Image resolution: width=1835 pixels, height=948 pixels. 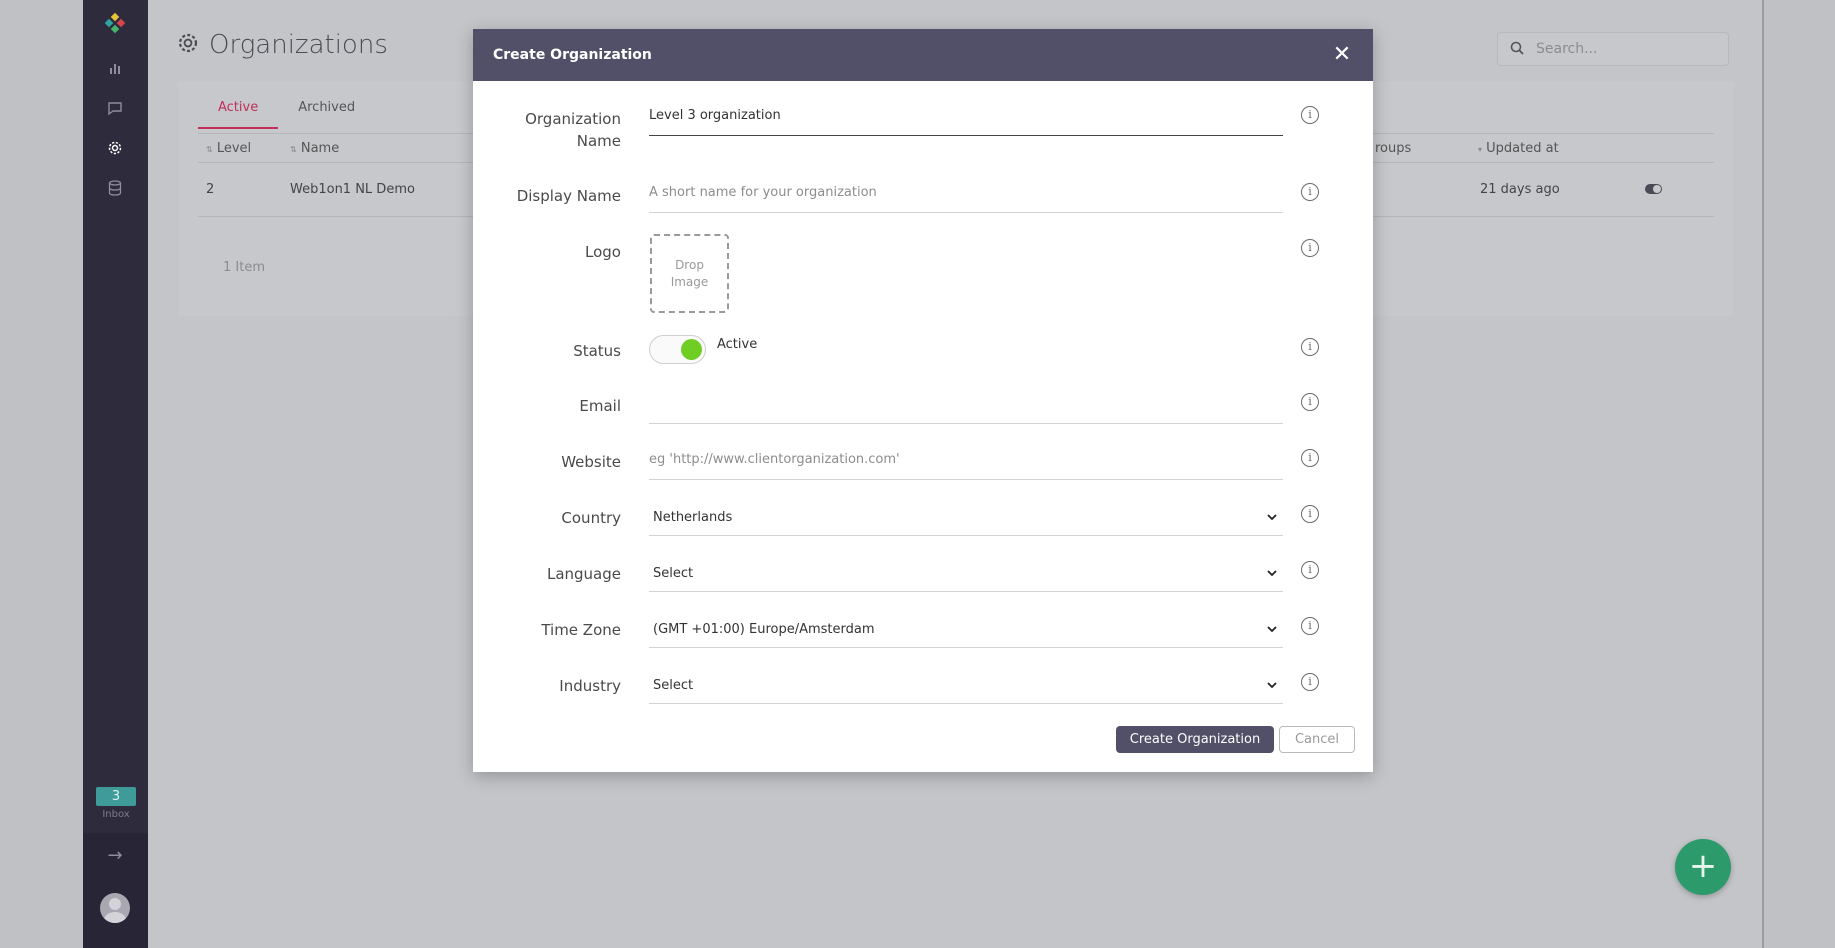 I want to click on sidebar: 3 Inbox →, so click(x=115, y=474).